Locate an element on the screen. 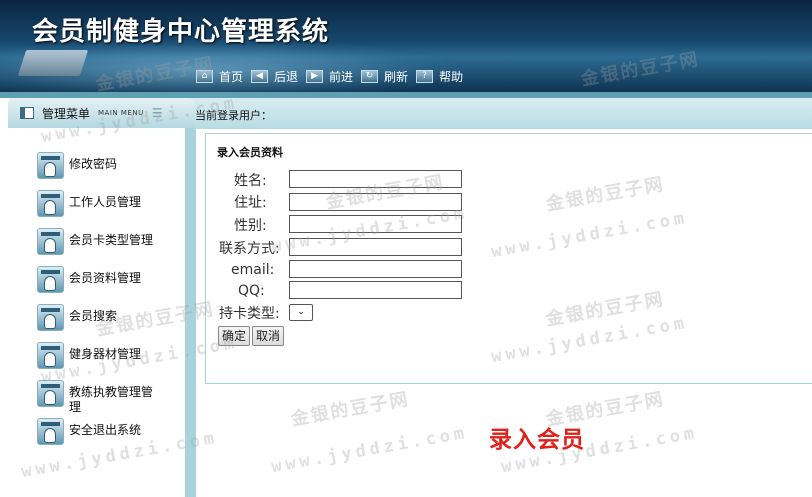  menu-item-staff: 工作人员管理 is located at coordinates (112, 209).